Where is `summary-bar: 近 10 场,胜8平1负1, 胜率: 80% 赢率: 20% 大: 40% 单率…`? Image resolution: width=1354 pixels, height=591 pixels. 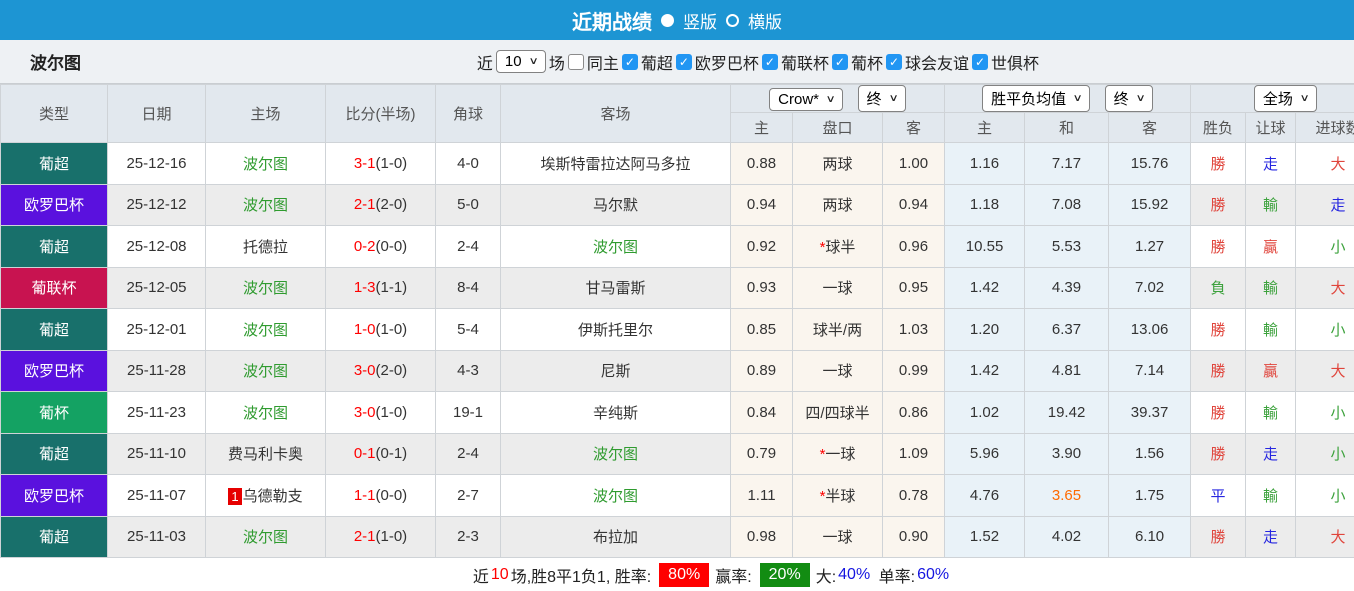
summary-bar: 近 10 场,胜8平1负1, 胜率: 80% 赢率: 20% 大: 40% 单率… is located at coordinates (677, 574).